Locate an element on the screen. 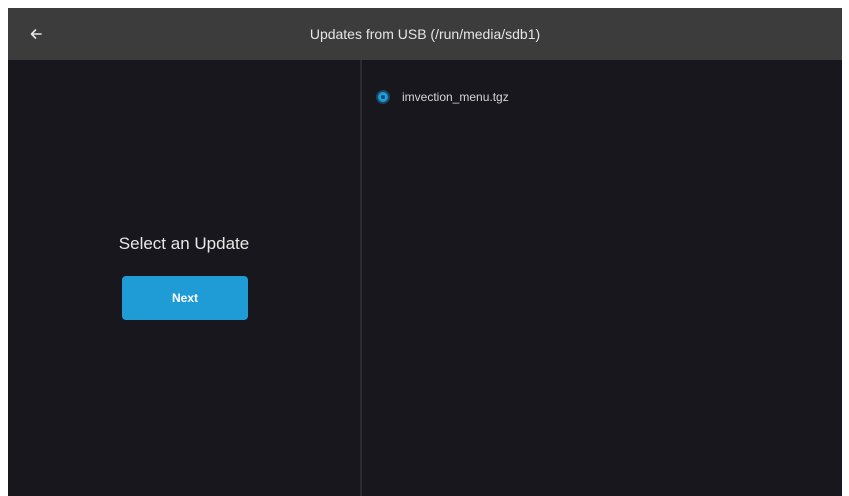 The width and height of the screenshot is (849, 496). radio-selected-icon is located at coordinates (383, 97).